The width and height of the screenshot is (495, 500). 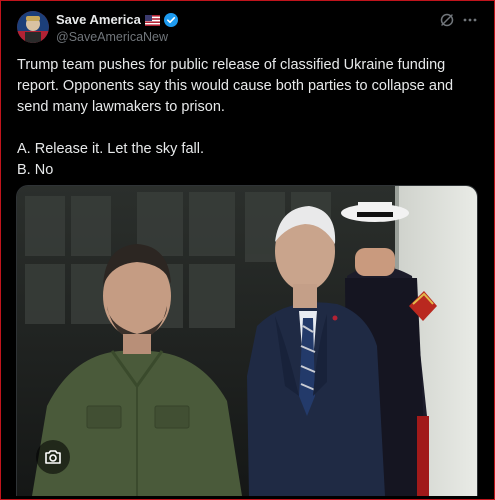 What do you see at coordinates (170, 19) in the screenshot?
I see `verified-badge-icon` at bounding box center [170, 19].